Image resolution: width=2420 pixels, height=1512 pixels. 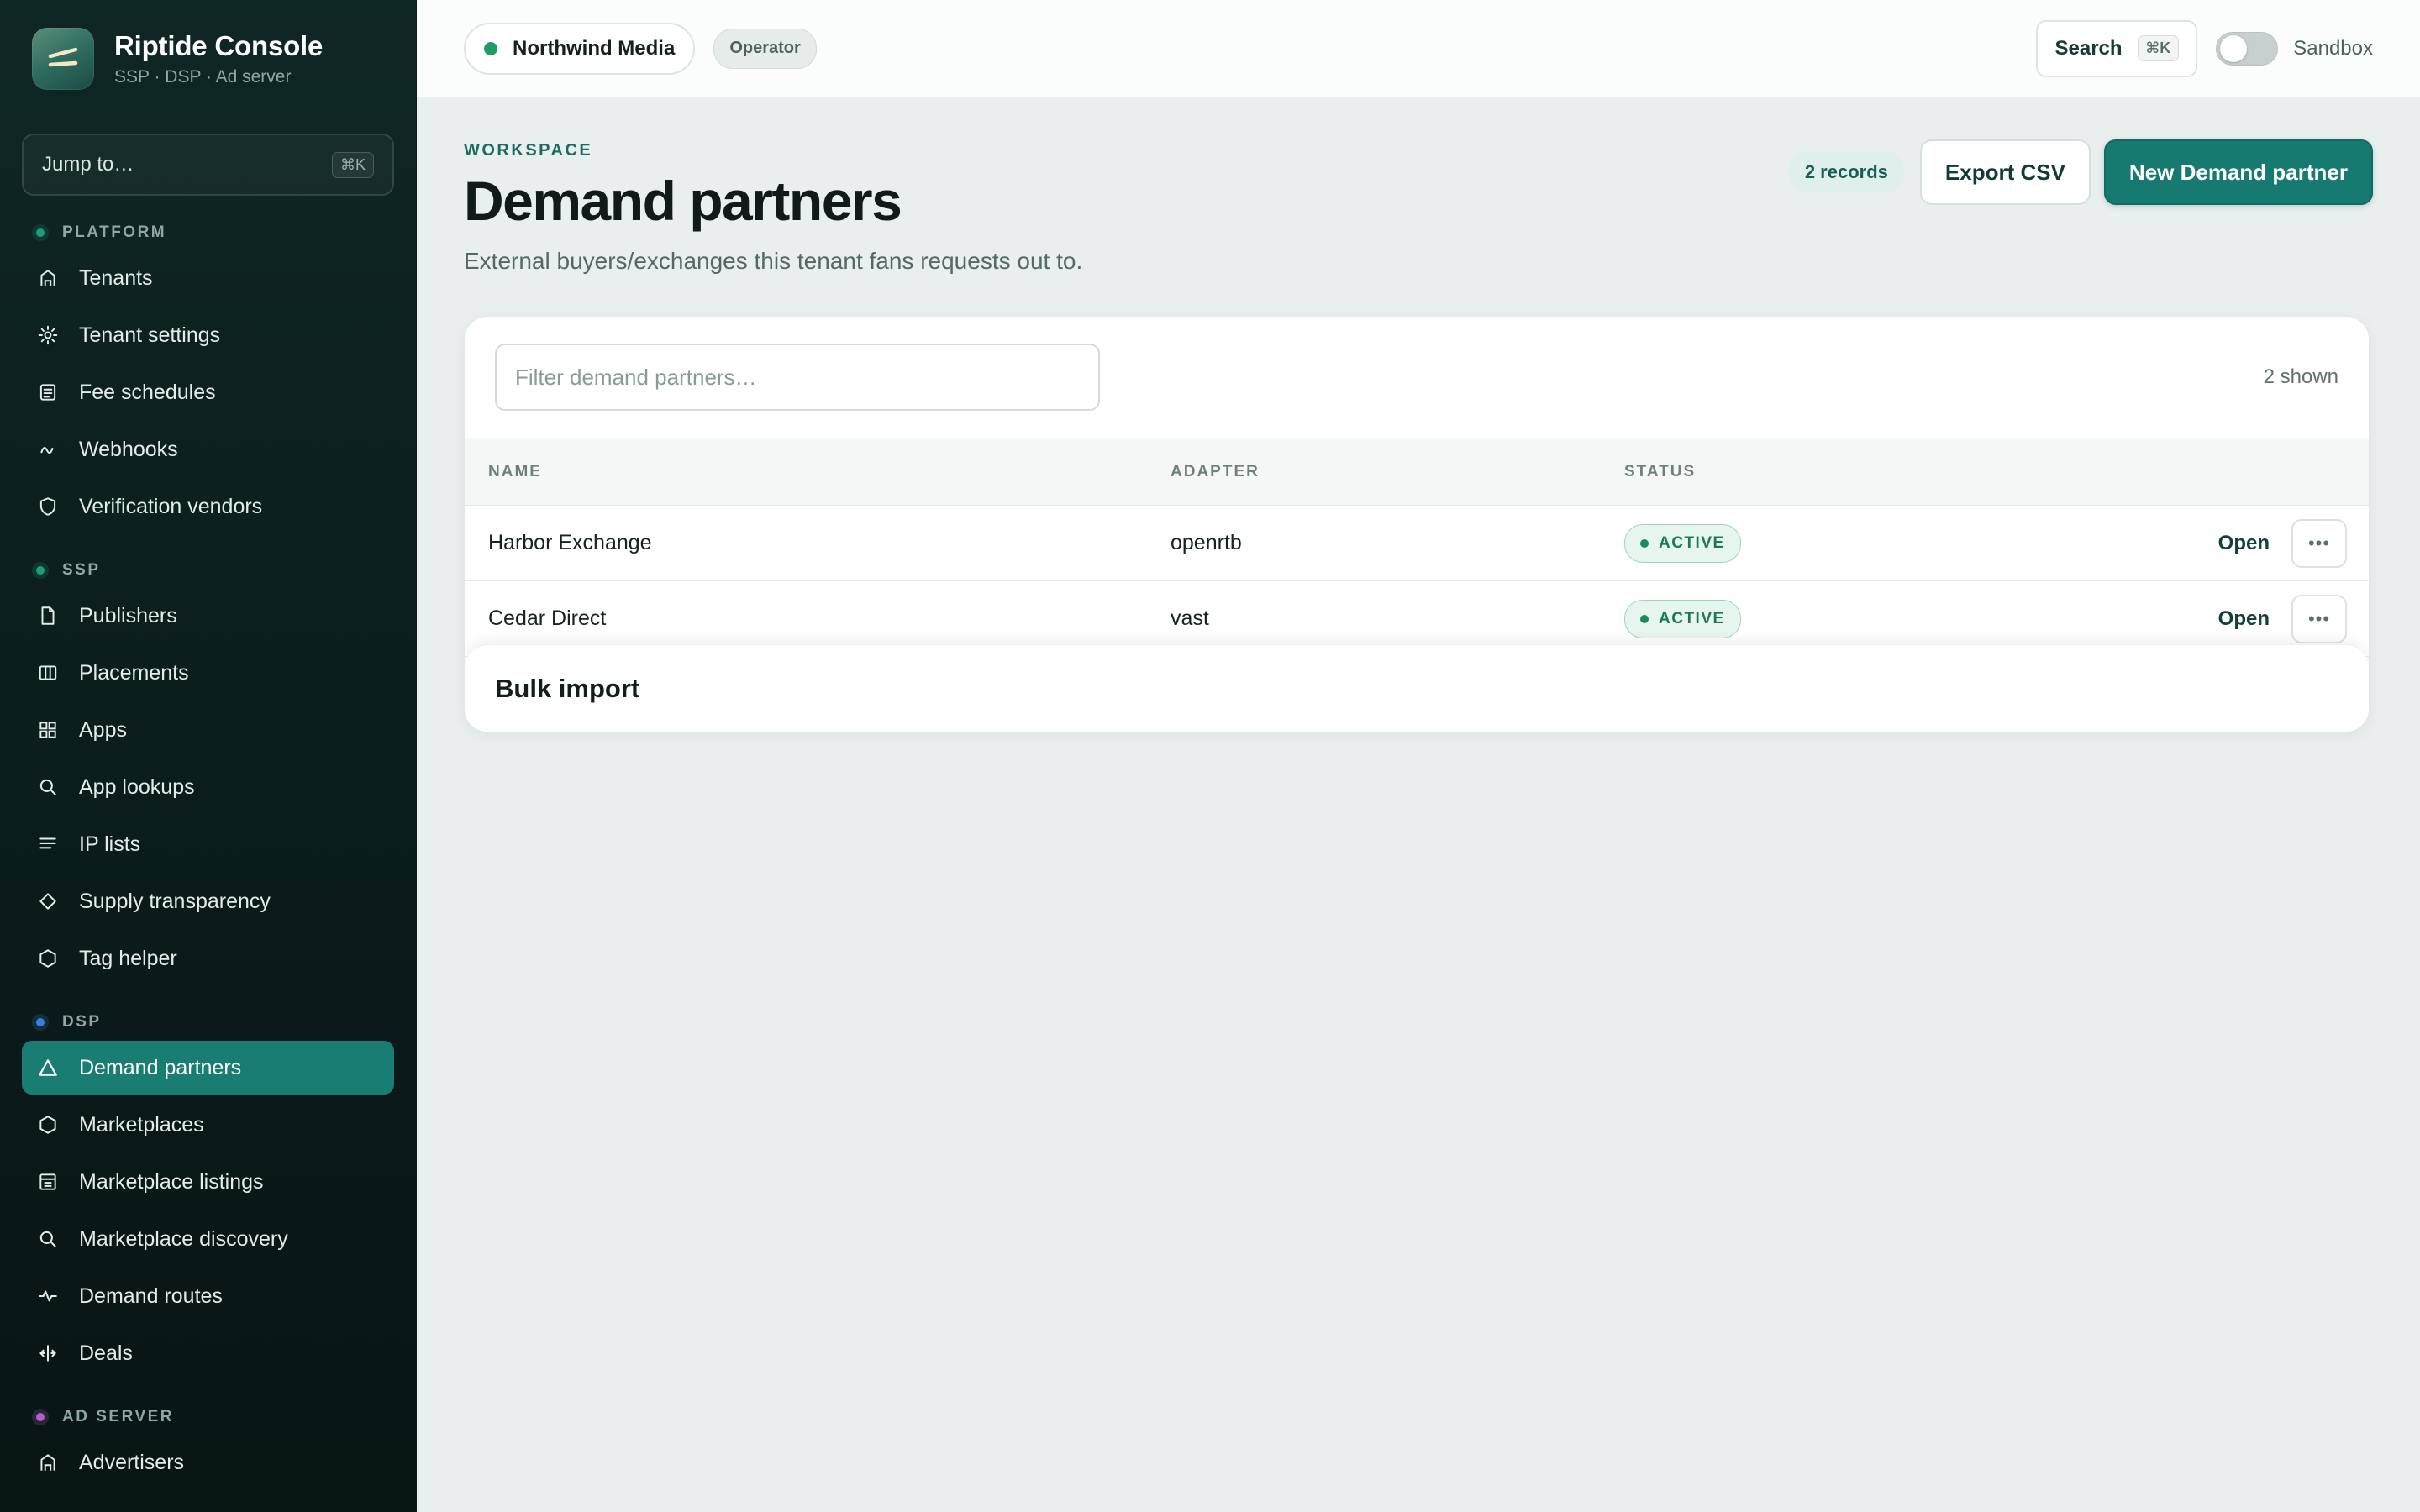 I want to click on column-header-status: STATUS, so click(x=1860, y=472).